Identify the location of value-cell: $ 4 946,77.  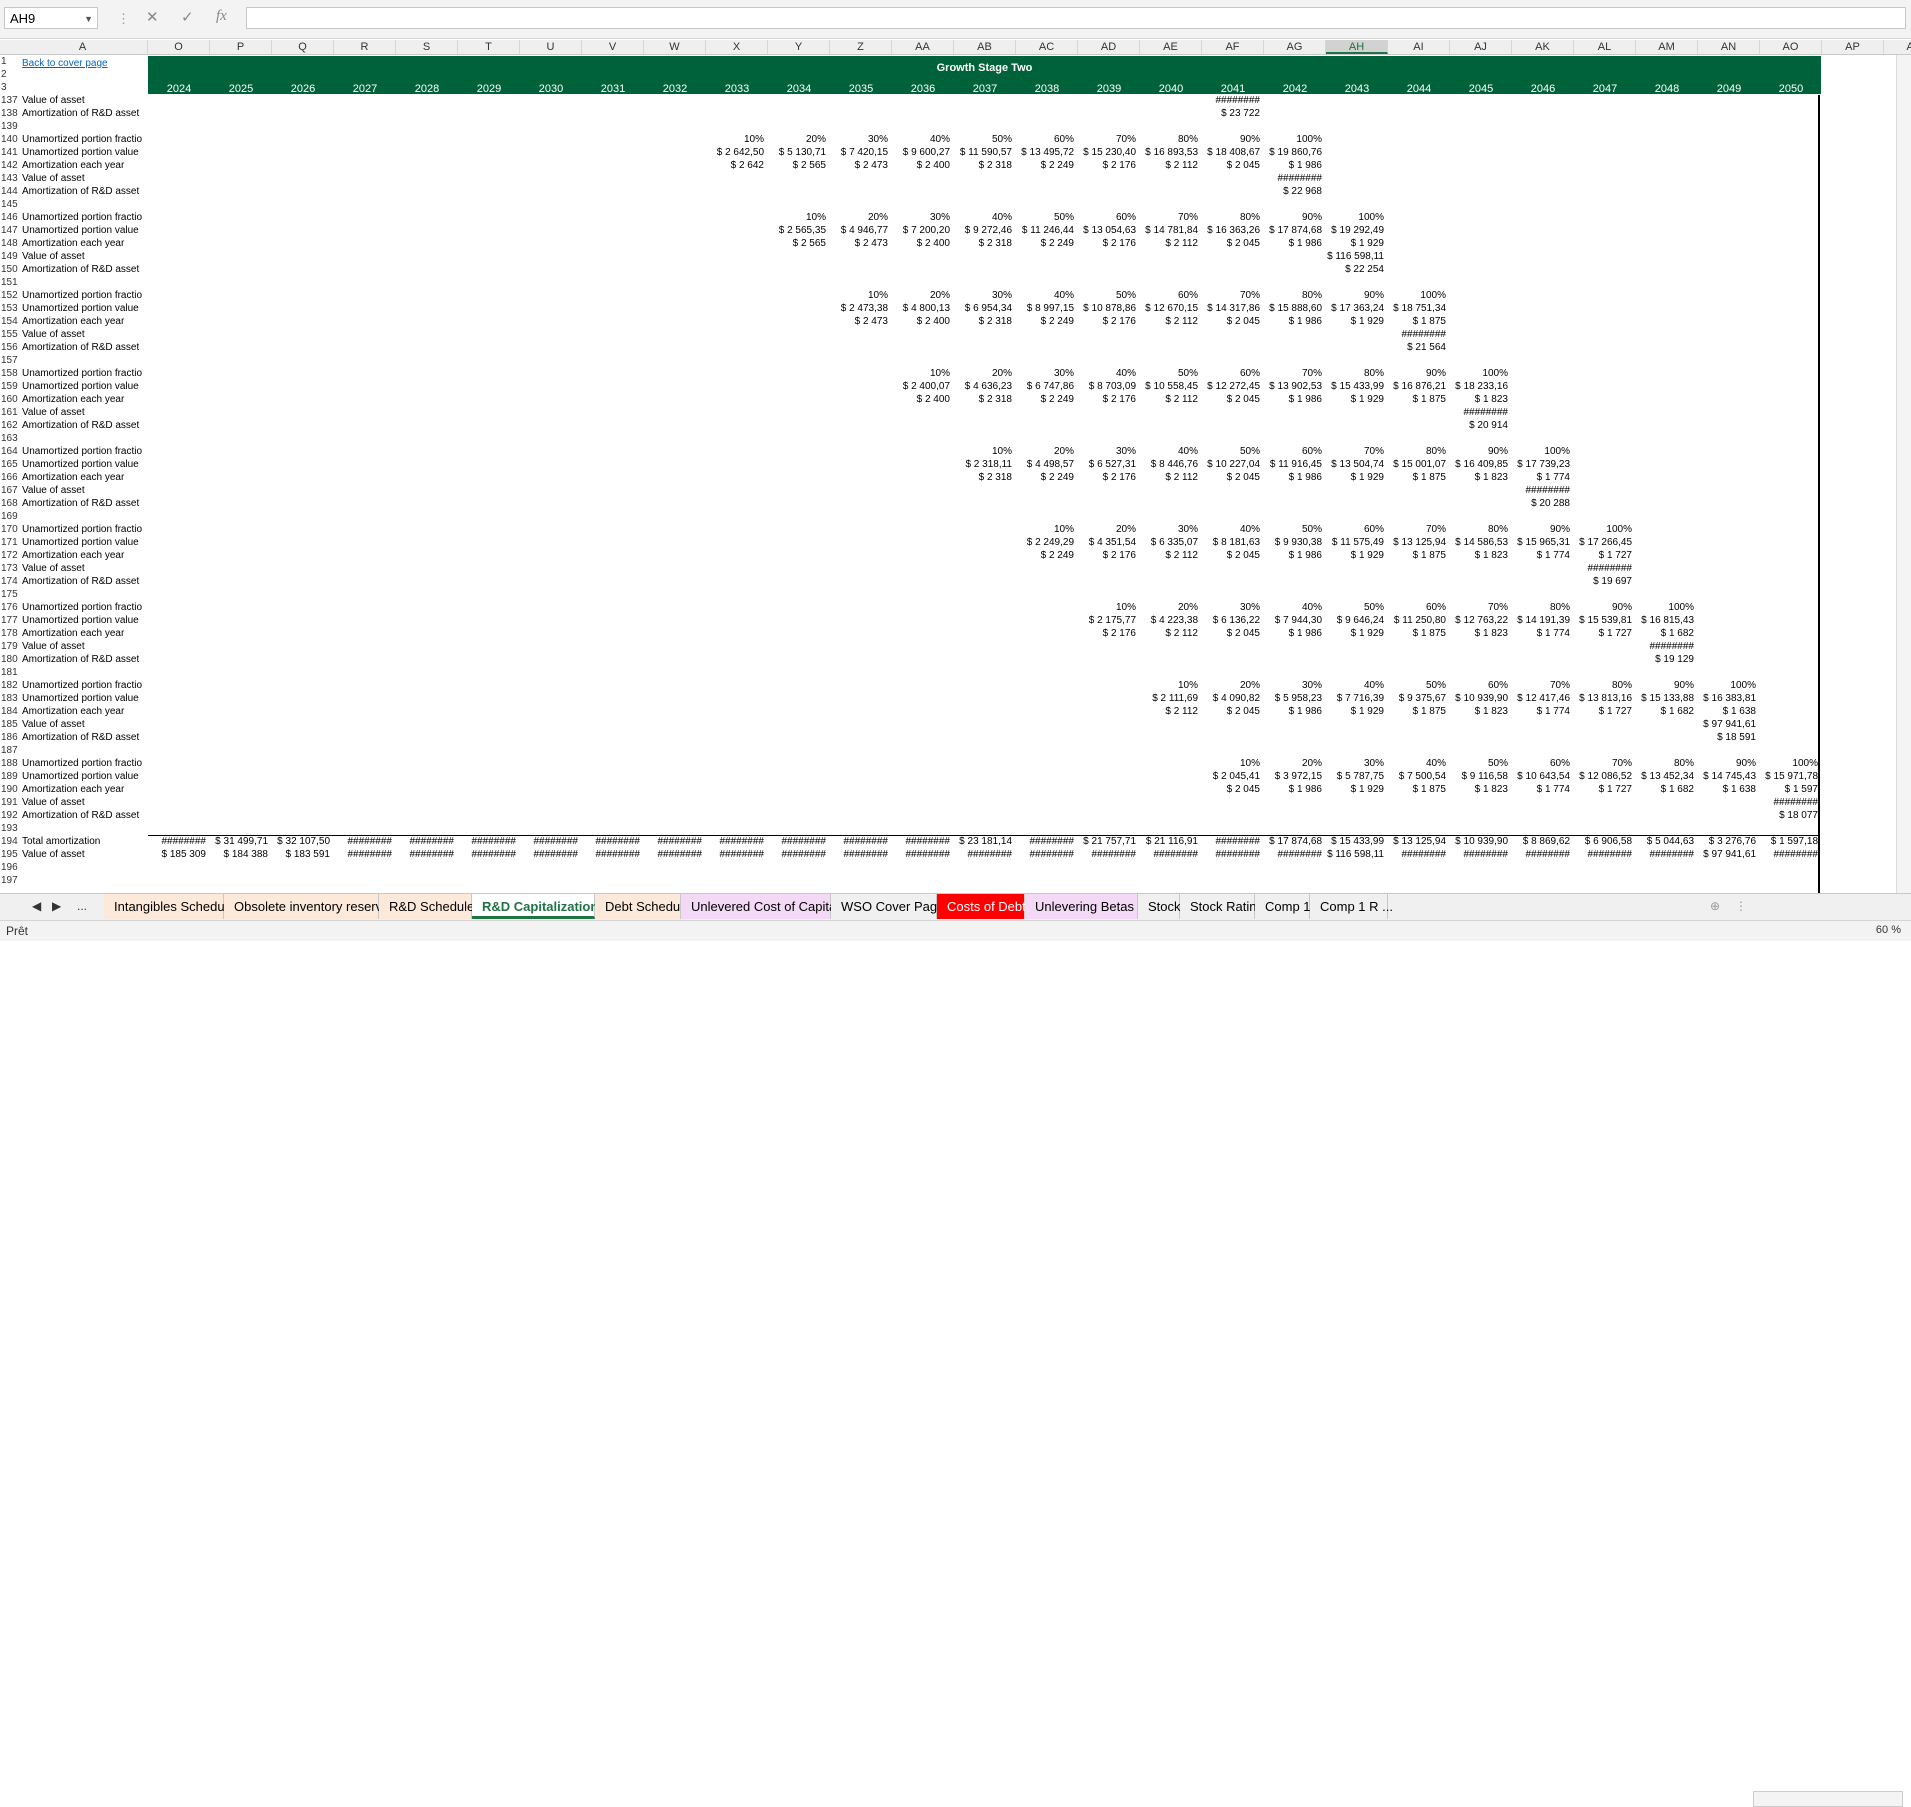
(859, 230).